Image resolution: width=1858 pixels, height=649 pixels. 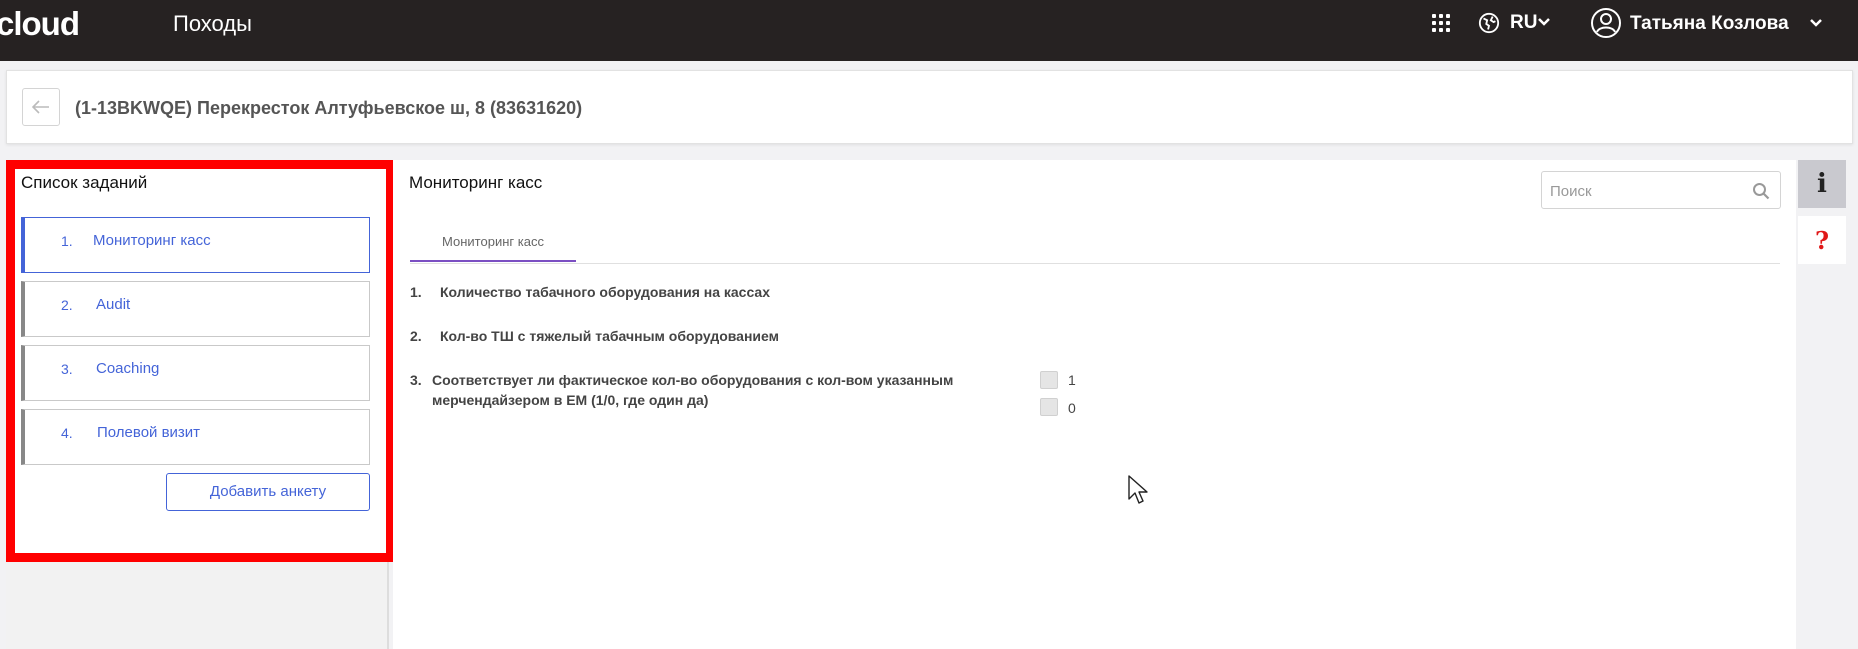 I want to click on task-number: 4., so click(x=67, y=433).